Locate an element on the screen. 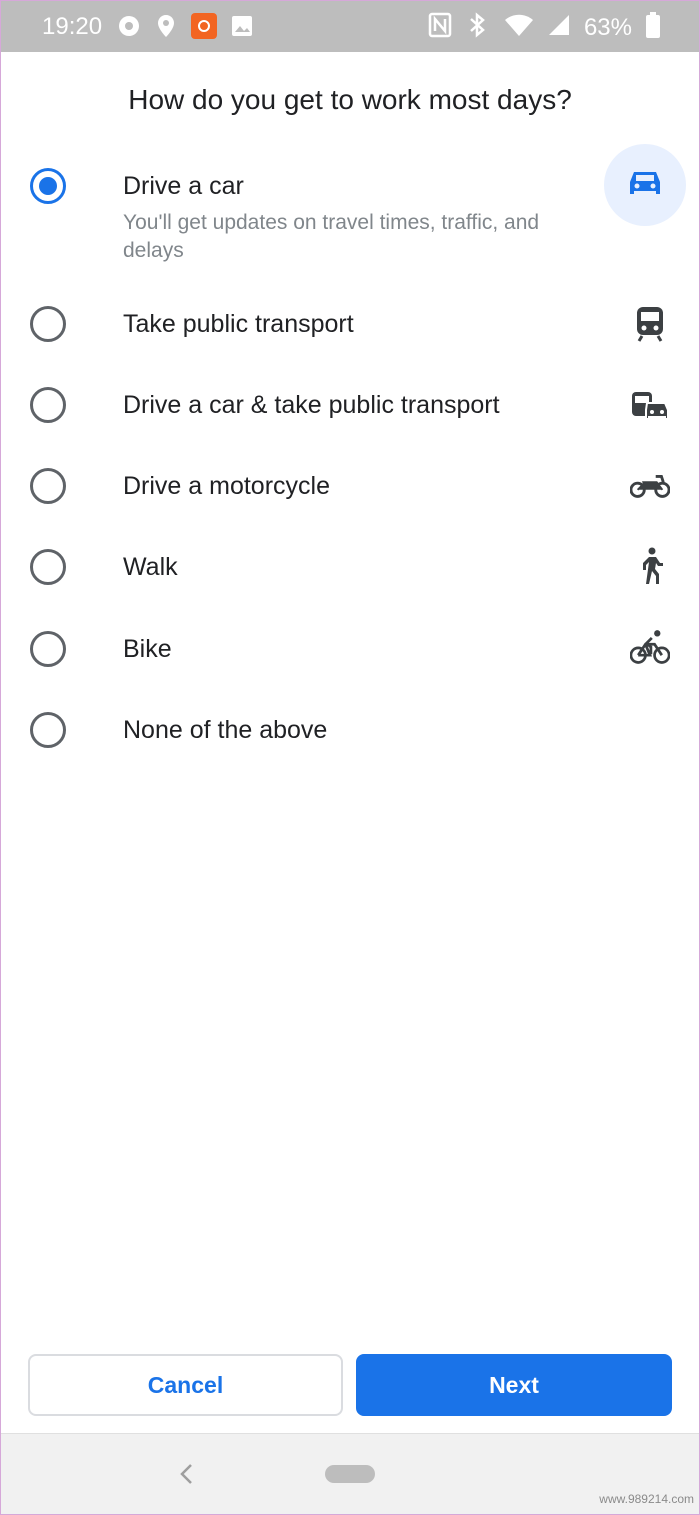 This screenshot has width=700, height=1515. bluetooth-icon is located at coordinates (478, 27).